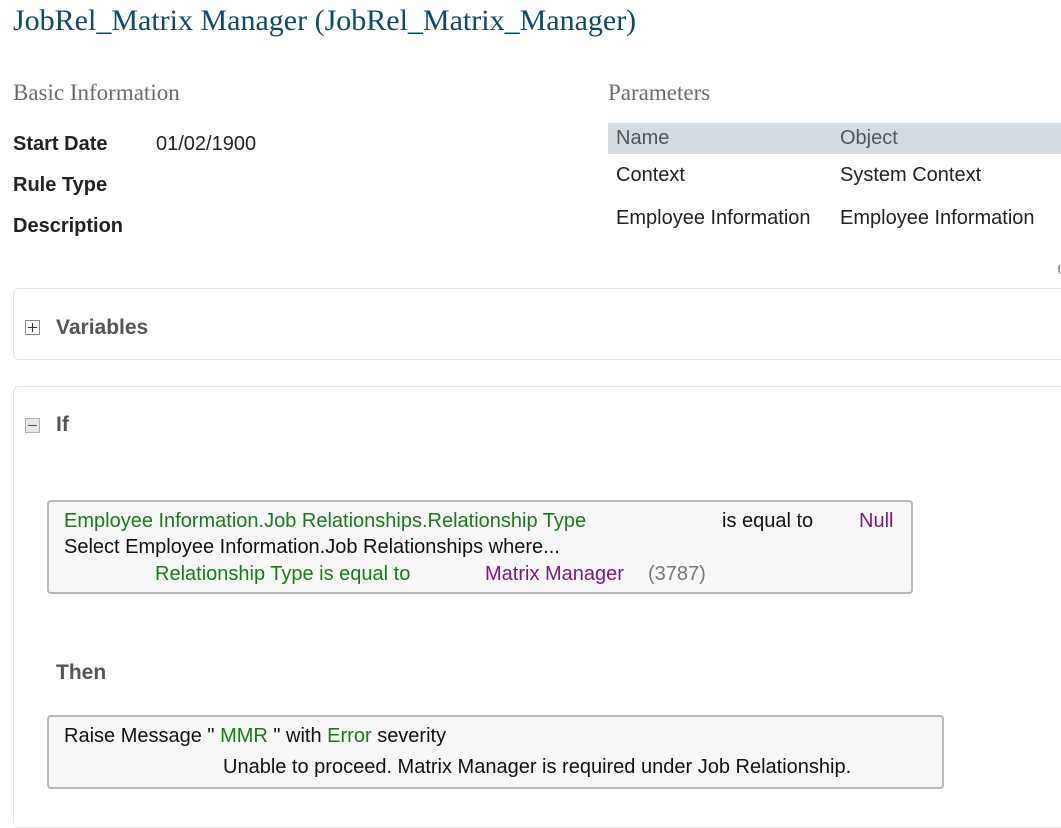 This screenshot has height=828, width=1061. Describe the element at coordinates (32, 425) in the screenshot. I see `collapse-minus-icon` at that location.